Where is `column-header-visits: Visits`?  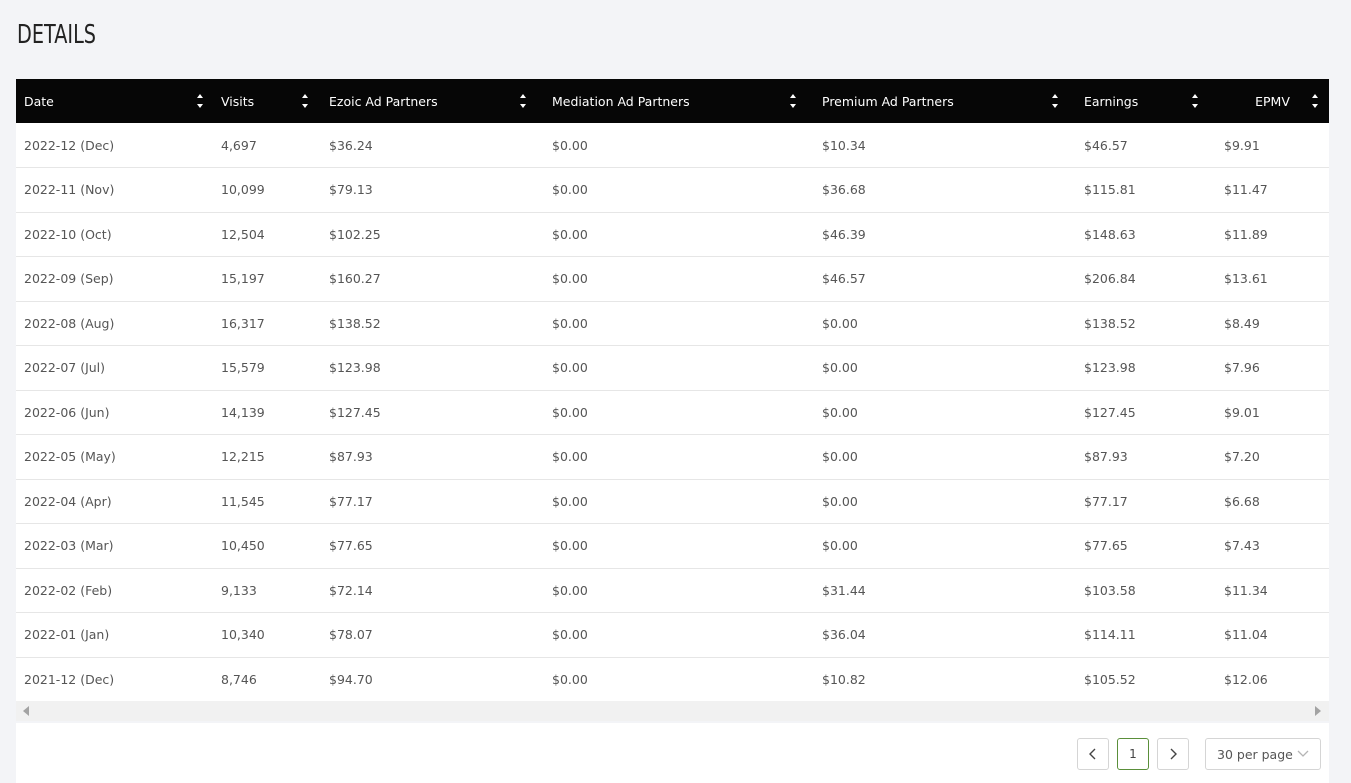 column-header-visits: Visits is located at coordinates (267, 101).